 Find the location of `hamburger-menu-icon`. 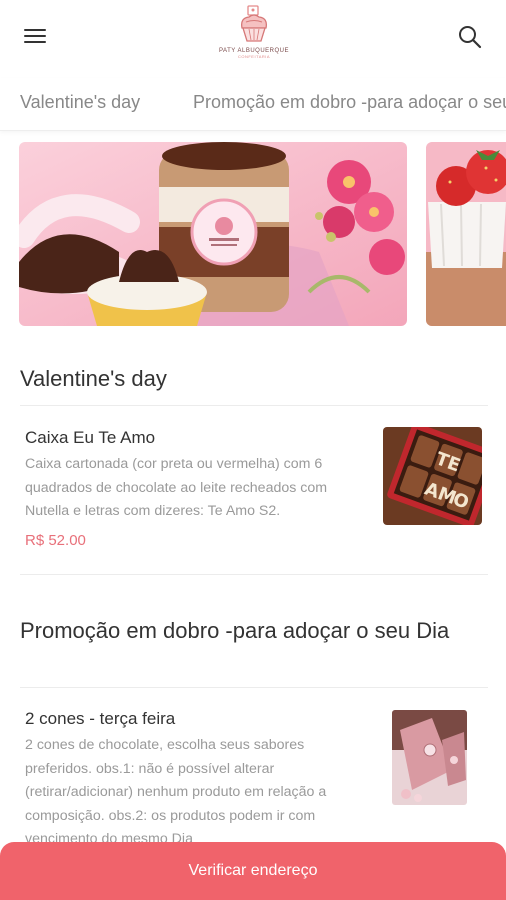

hamburger-menu-icon is located at coordinates (35, 36).